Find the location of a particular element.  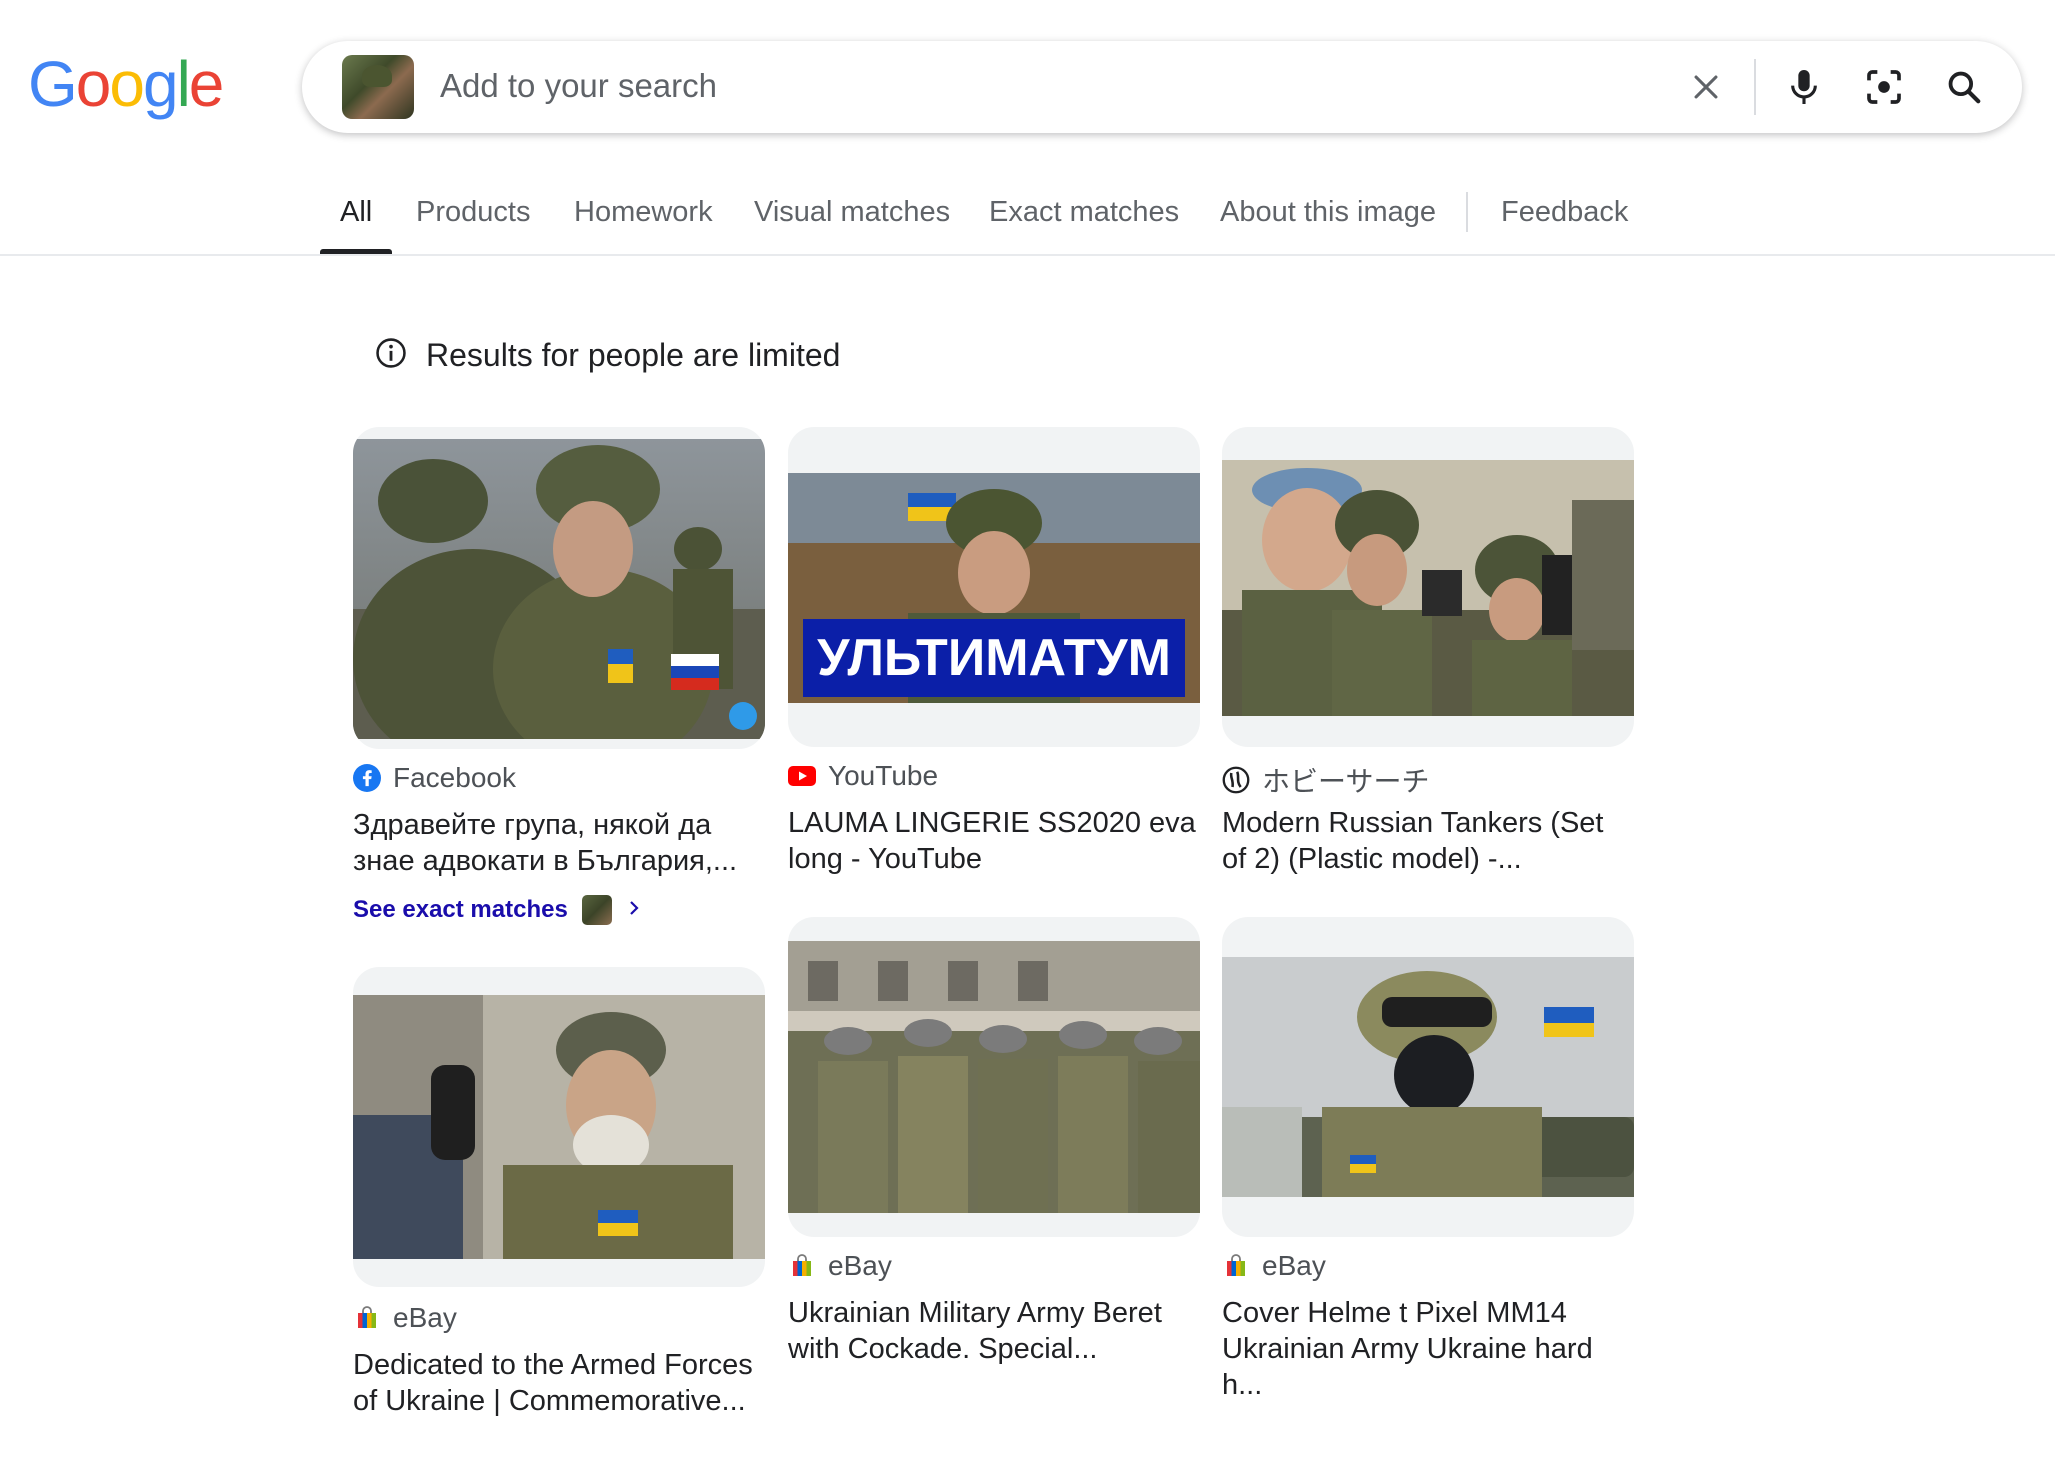

search-input: Add to your search is located at coordinates (578, 86).